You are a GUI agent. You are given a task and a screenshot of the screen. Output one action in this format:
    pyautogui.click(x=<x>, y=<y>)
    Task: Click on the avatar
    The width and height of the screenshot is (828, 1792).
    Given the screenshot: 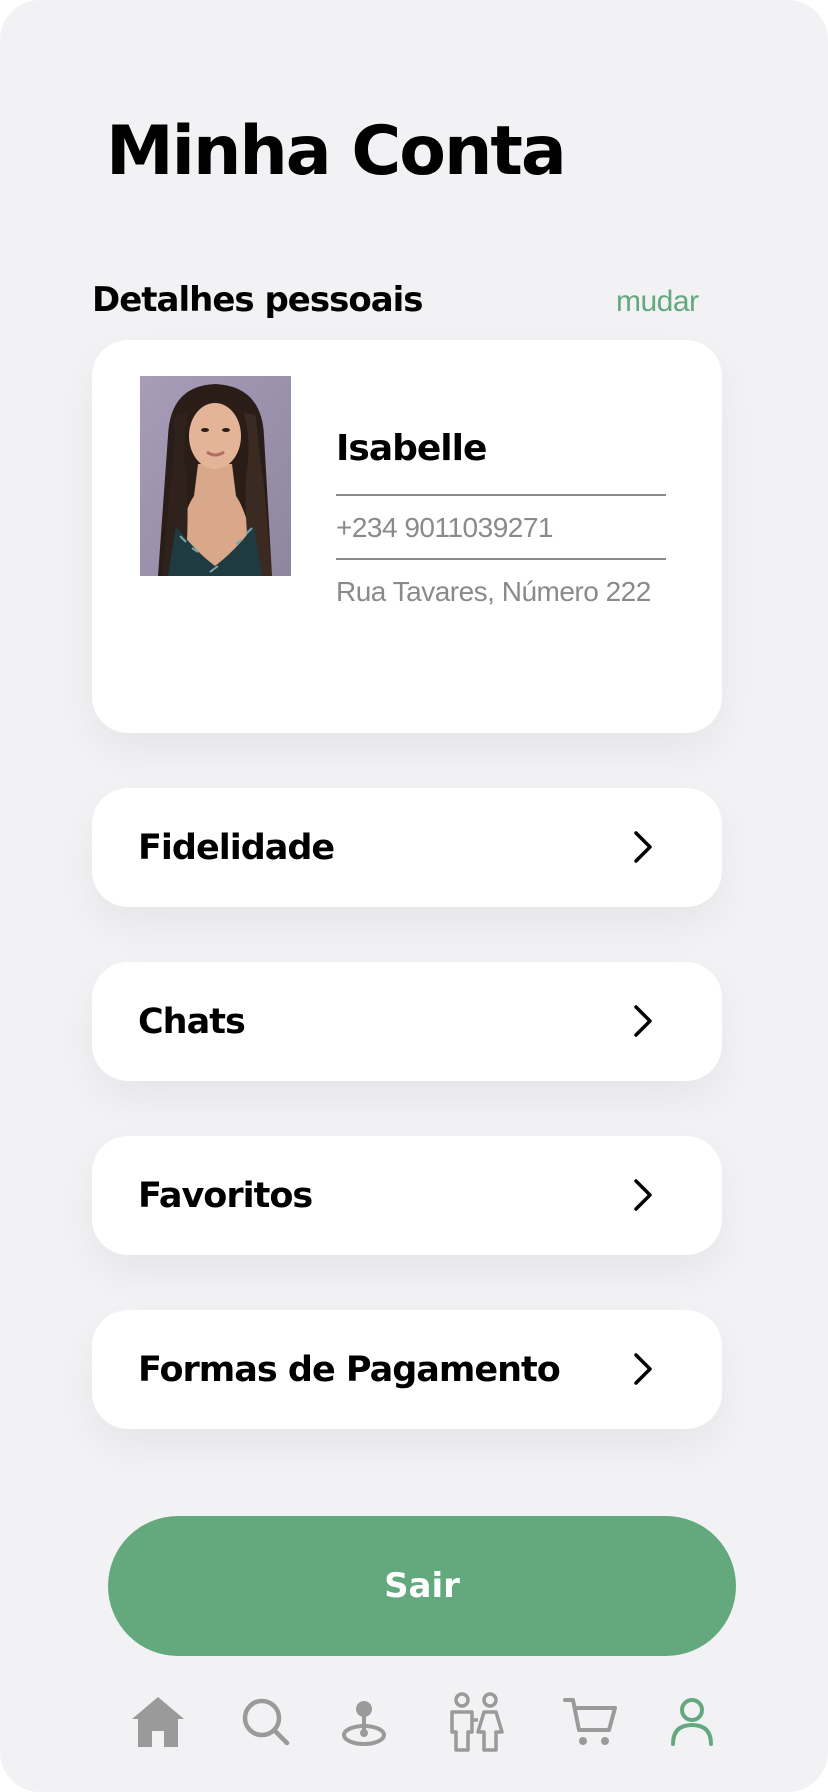 What is the action you would take?
    pyautogui.click(x=215, y=476)
    